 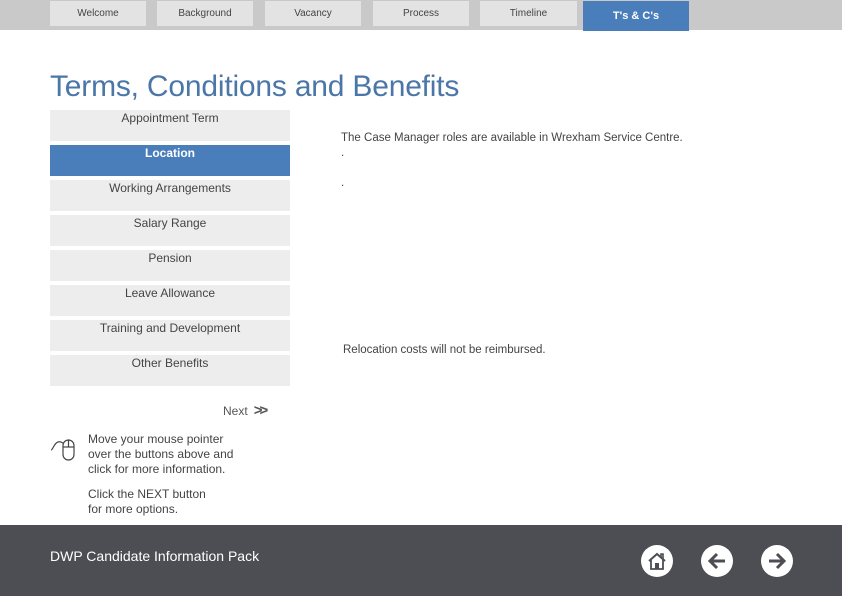 What do you see at coordinates (155, 556) in the screenshot?
I see `footer-title: DWP Candidate Information Pack` at bounding box center [155, 556].